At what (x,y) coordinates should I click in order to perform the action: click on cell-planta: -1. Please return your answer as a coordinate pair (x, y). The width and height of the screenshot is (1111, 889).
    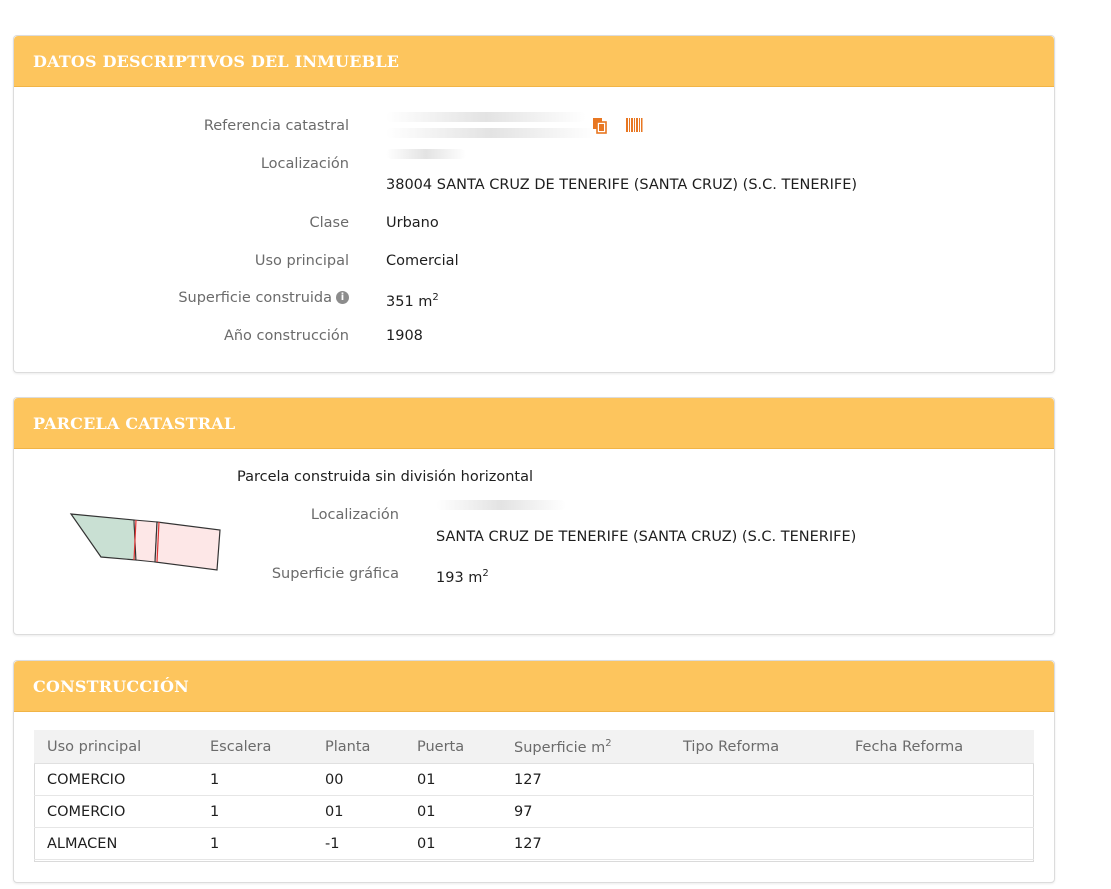
    Looking at the image, I should click on (358, 843).